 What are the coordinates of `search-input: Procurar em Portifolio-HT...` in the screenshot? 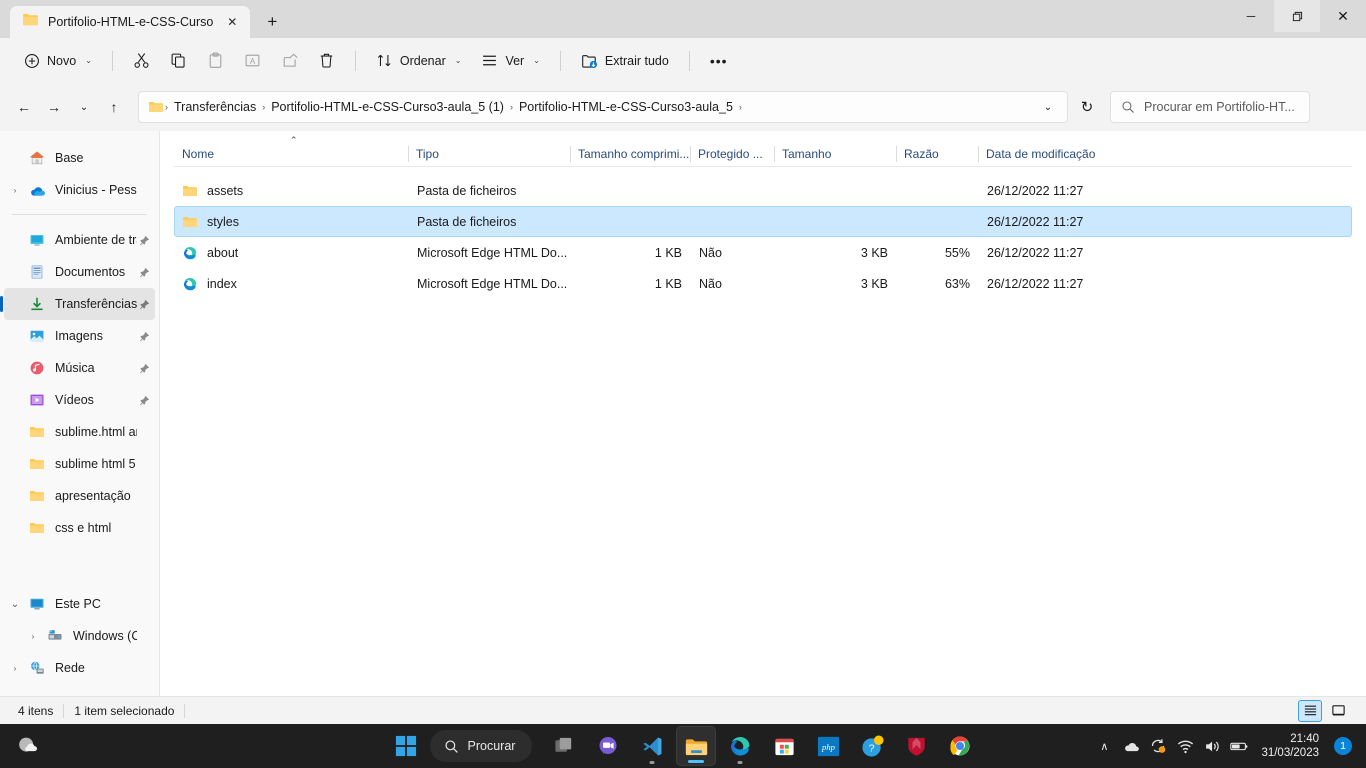 It's located at (1219, 107).